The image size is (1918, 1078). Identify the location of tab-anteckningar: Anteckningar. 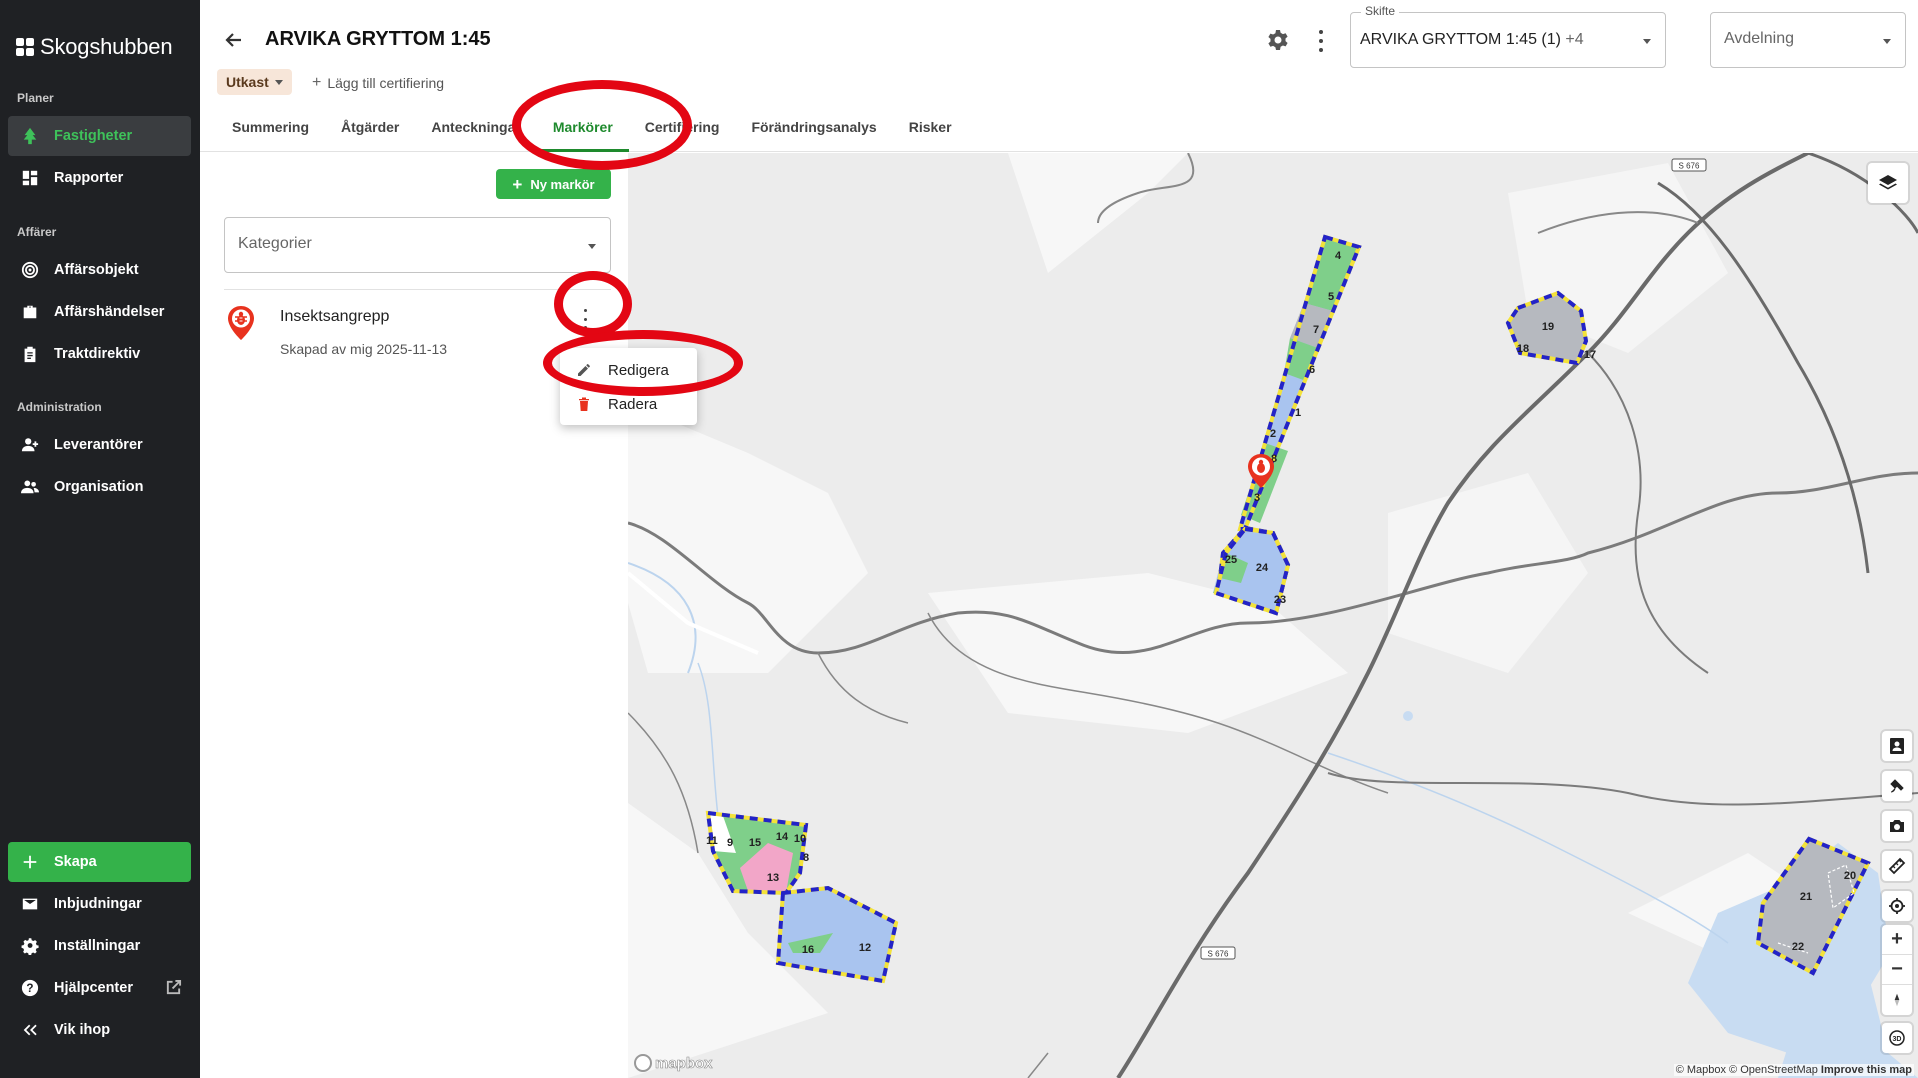
(475, 132).